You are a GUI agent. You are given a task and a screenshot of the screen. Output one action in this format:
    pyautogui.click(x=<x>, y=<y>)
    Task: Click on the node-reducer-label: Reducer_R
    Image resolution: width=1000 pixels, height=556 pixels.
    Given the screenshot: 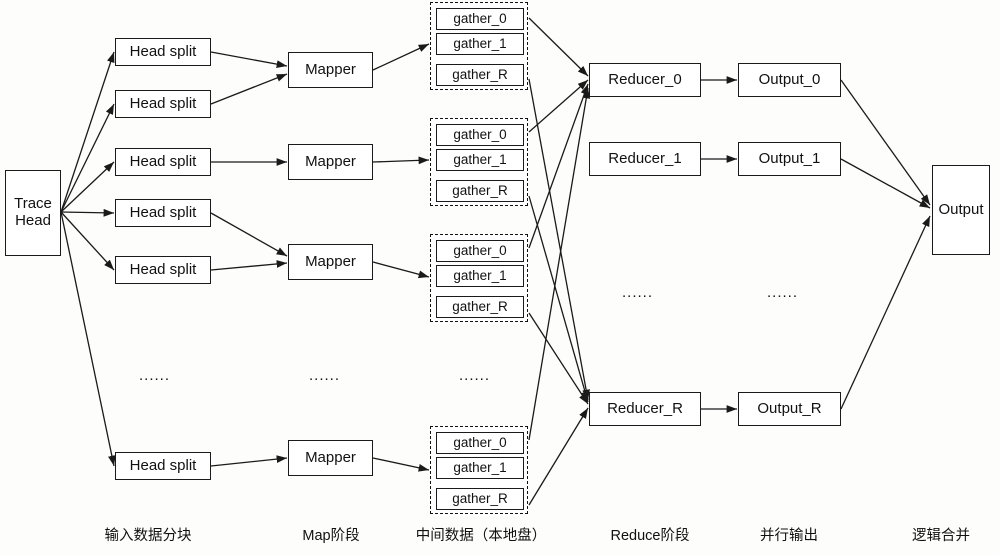 What is the action you would take?
    pyautogui.click(x=645, y=408)
    